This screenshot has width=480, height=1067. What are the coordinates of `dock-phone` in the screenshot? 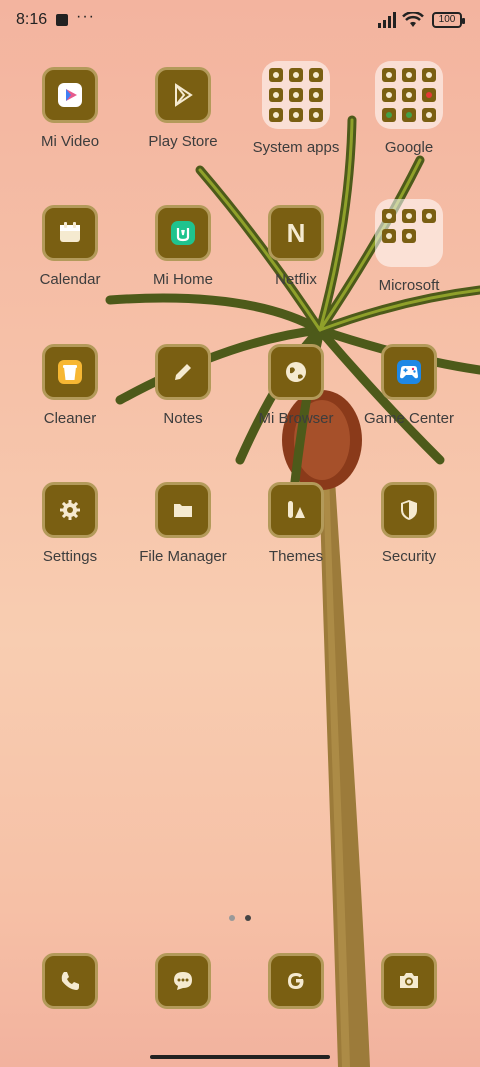 It's located at (70, 981).